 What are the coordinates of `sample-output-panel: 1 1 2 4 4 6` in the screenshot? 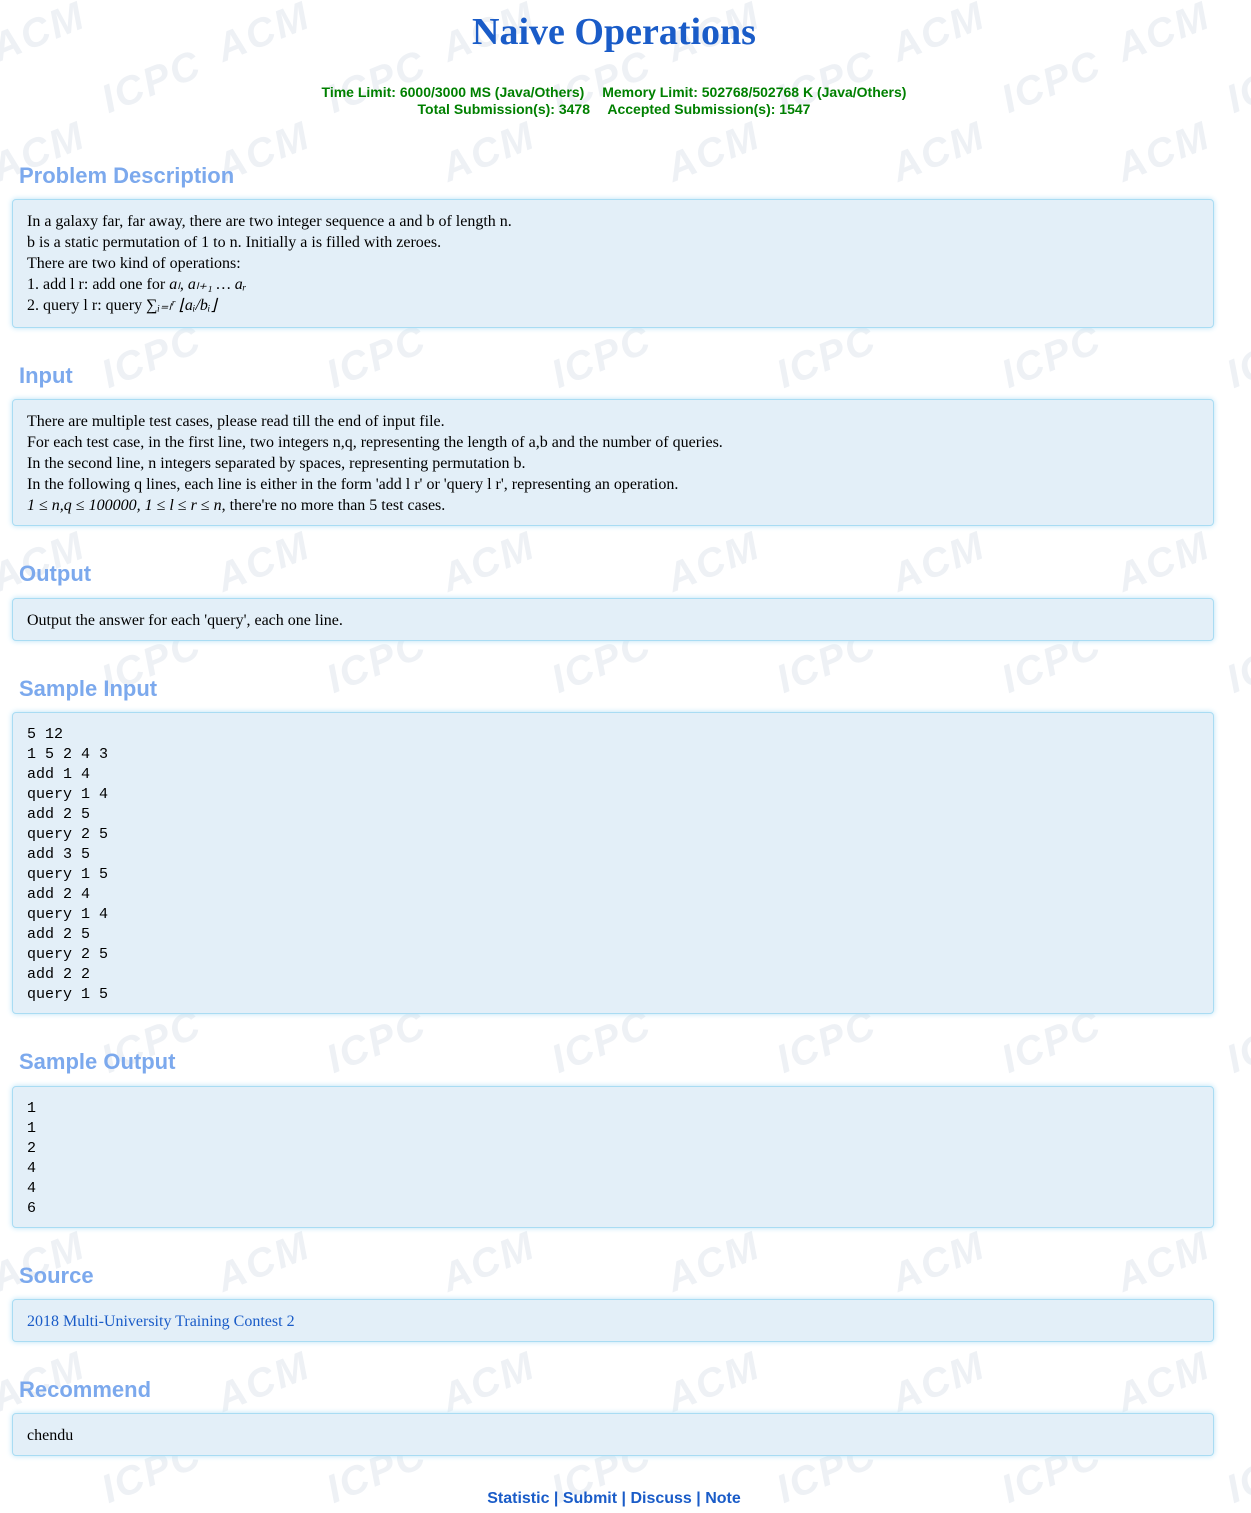 It's located at (613, 1157).